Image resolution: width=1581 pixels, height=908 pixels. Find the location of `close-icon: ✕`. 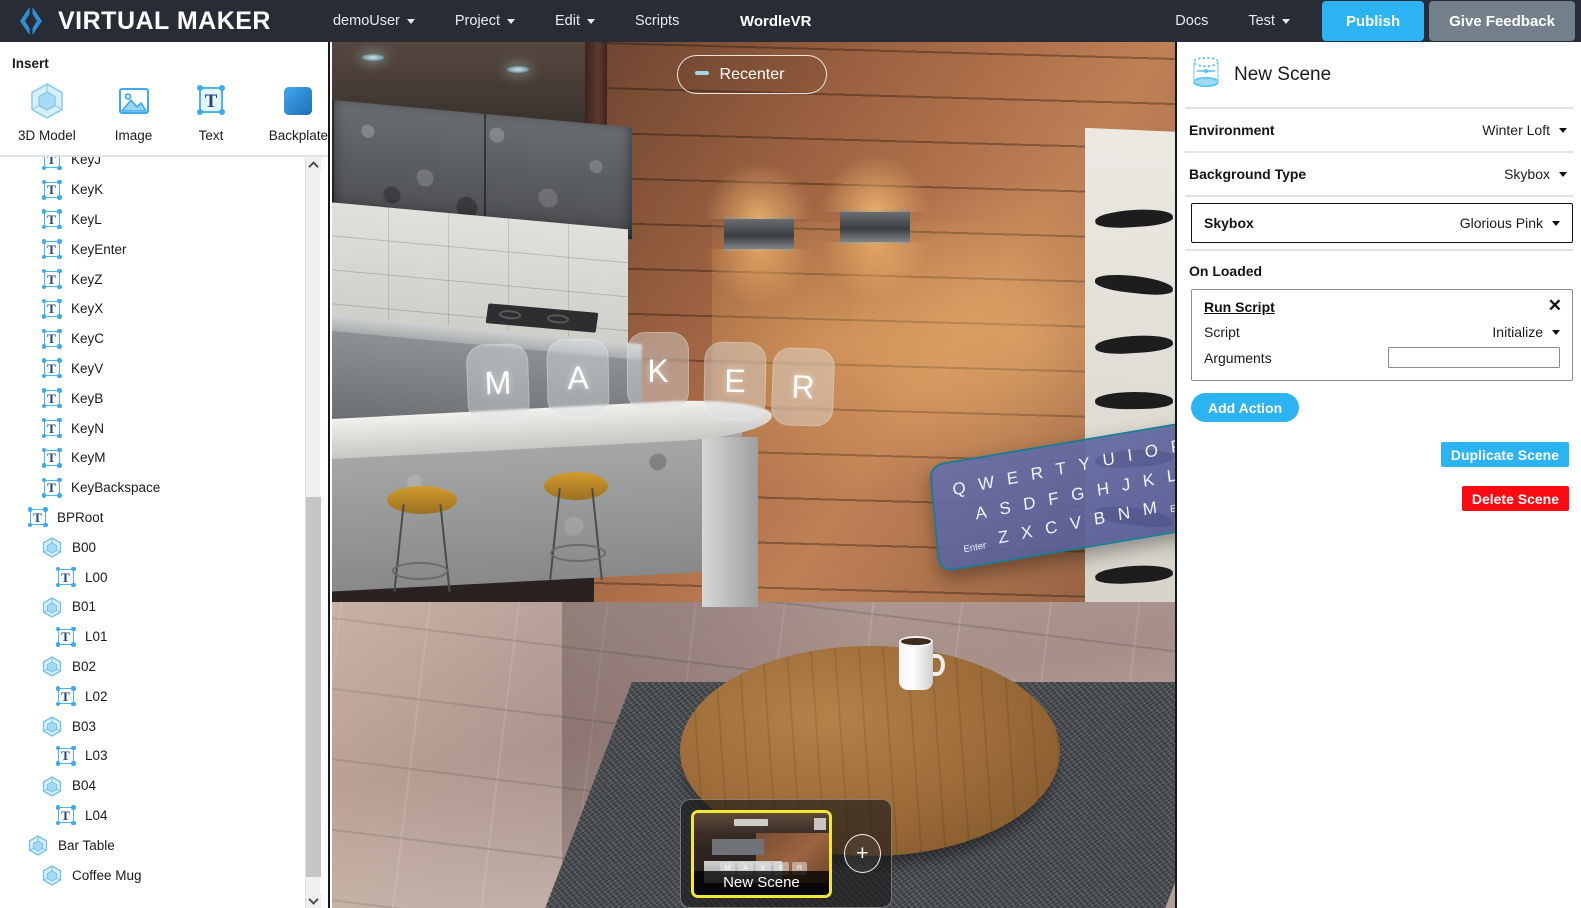

close-icon: ✕ is located at coordinates (1555, 305).